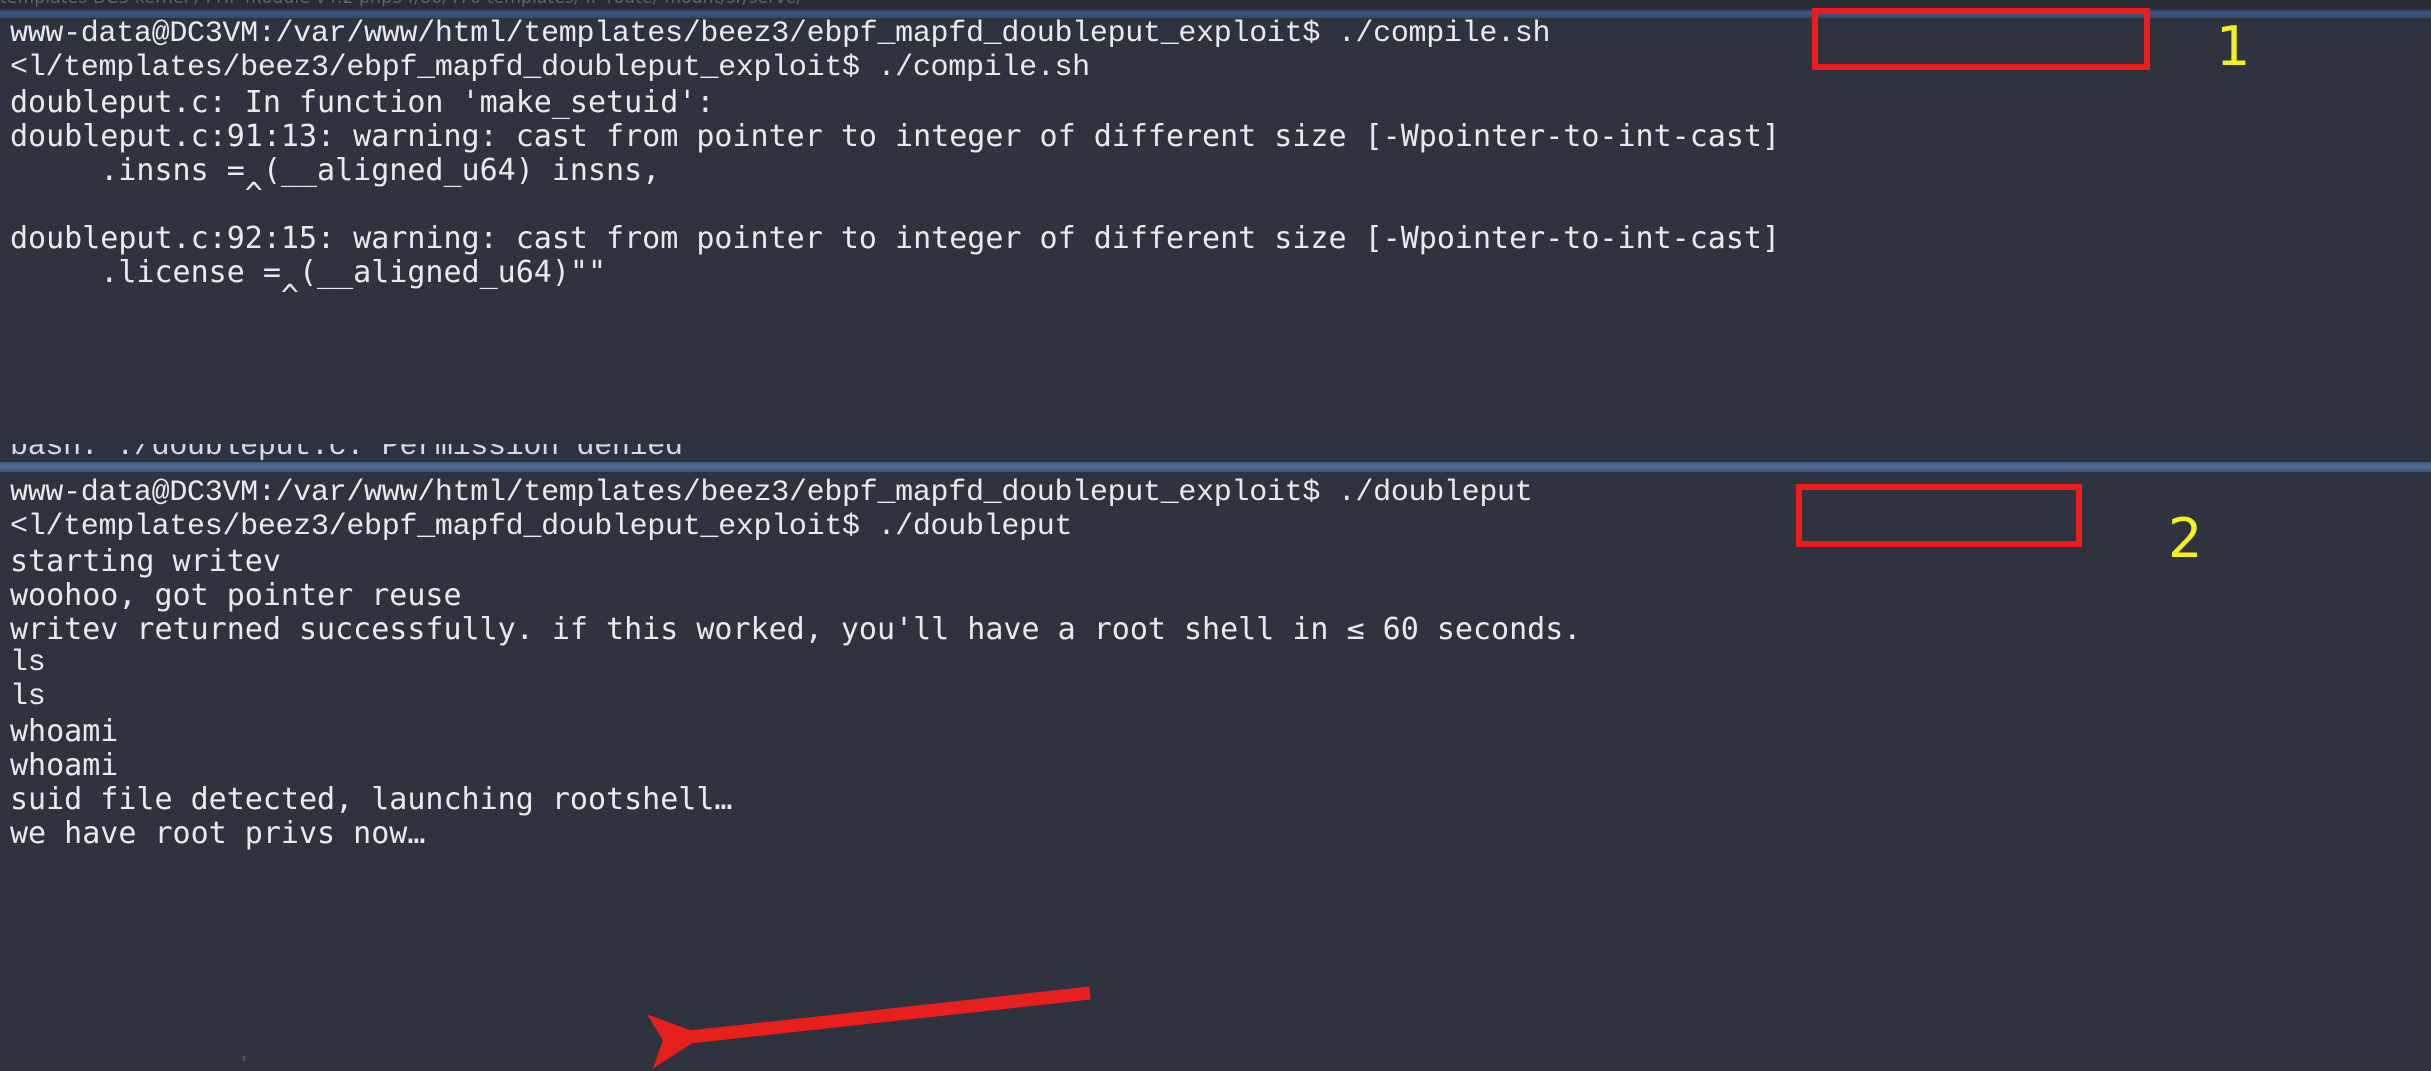 The image size is (2431, 1071). I want to click on pane-divider-top, so click(1215, 13).